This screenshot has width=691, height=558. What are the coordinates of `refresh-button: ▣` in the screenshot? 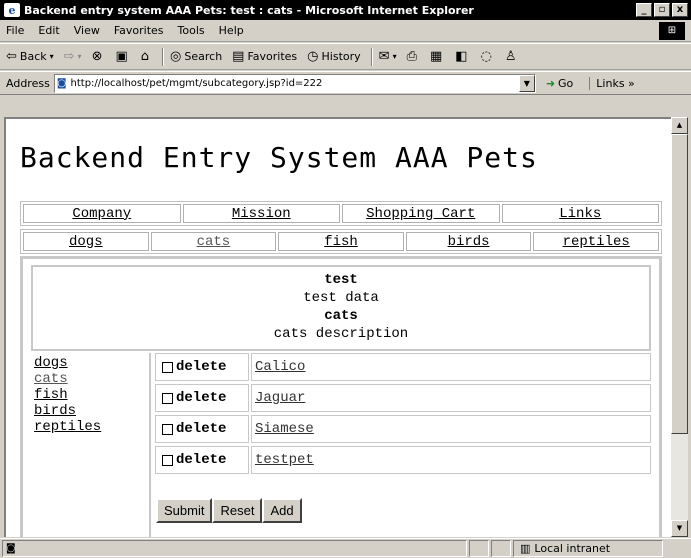 It's located at (122, 56).